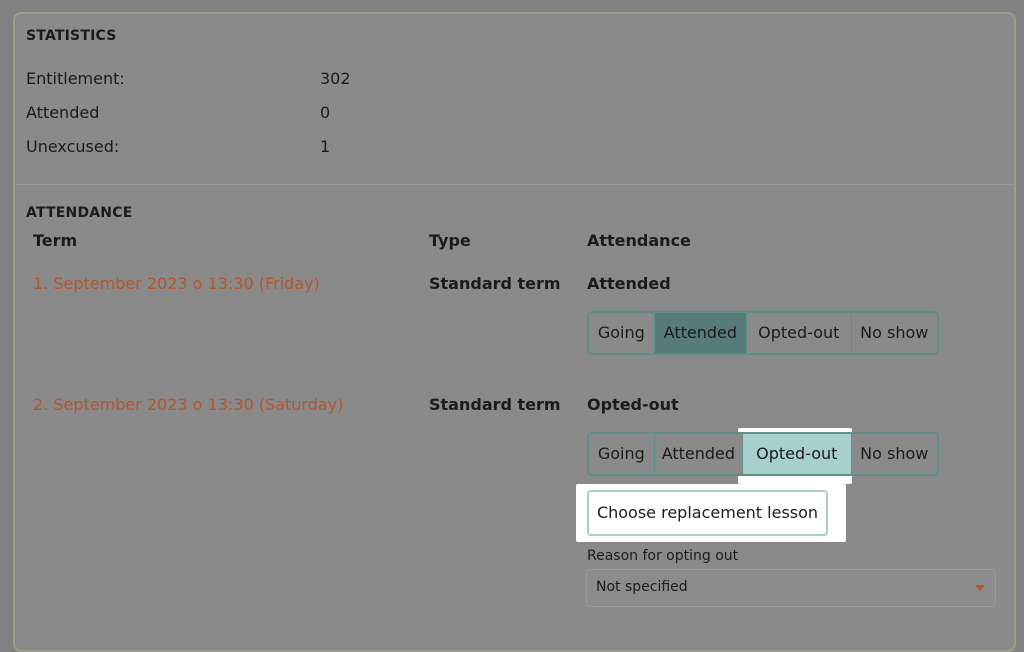 The width and height of the screenshot is (1024, 652). I want to click on attended-button-row-2: Attended, so click(699, 454).